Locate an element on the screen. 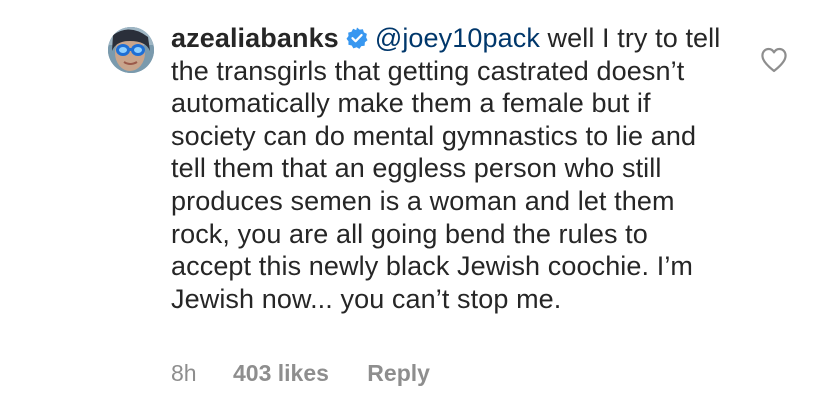 This screenshot has width=828, height=411. likes-count: 403 likes is located at coordinates (281, 373).